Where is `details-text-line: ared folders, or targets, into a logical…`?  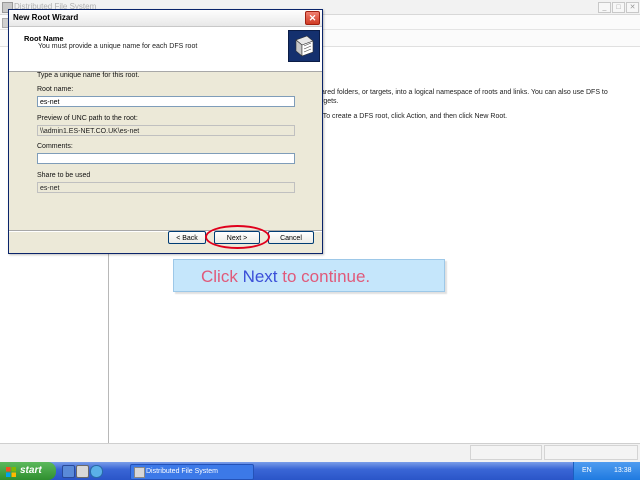 details-text-line: ared folders, or targets, into a logical… is located at coordinates (464, 92).